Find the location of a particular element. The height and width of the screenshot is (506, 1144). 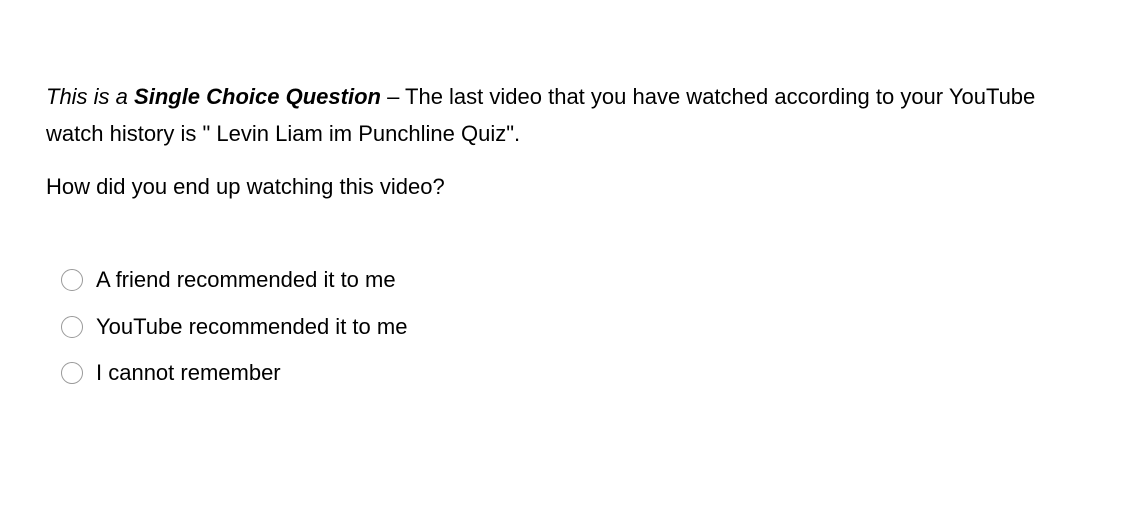

option-label: I cannot remember is located at coordinates (188, 372).